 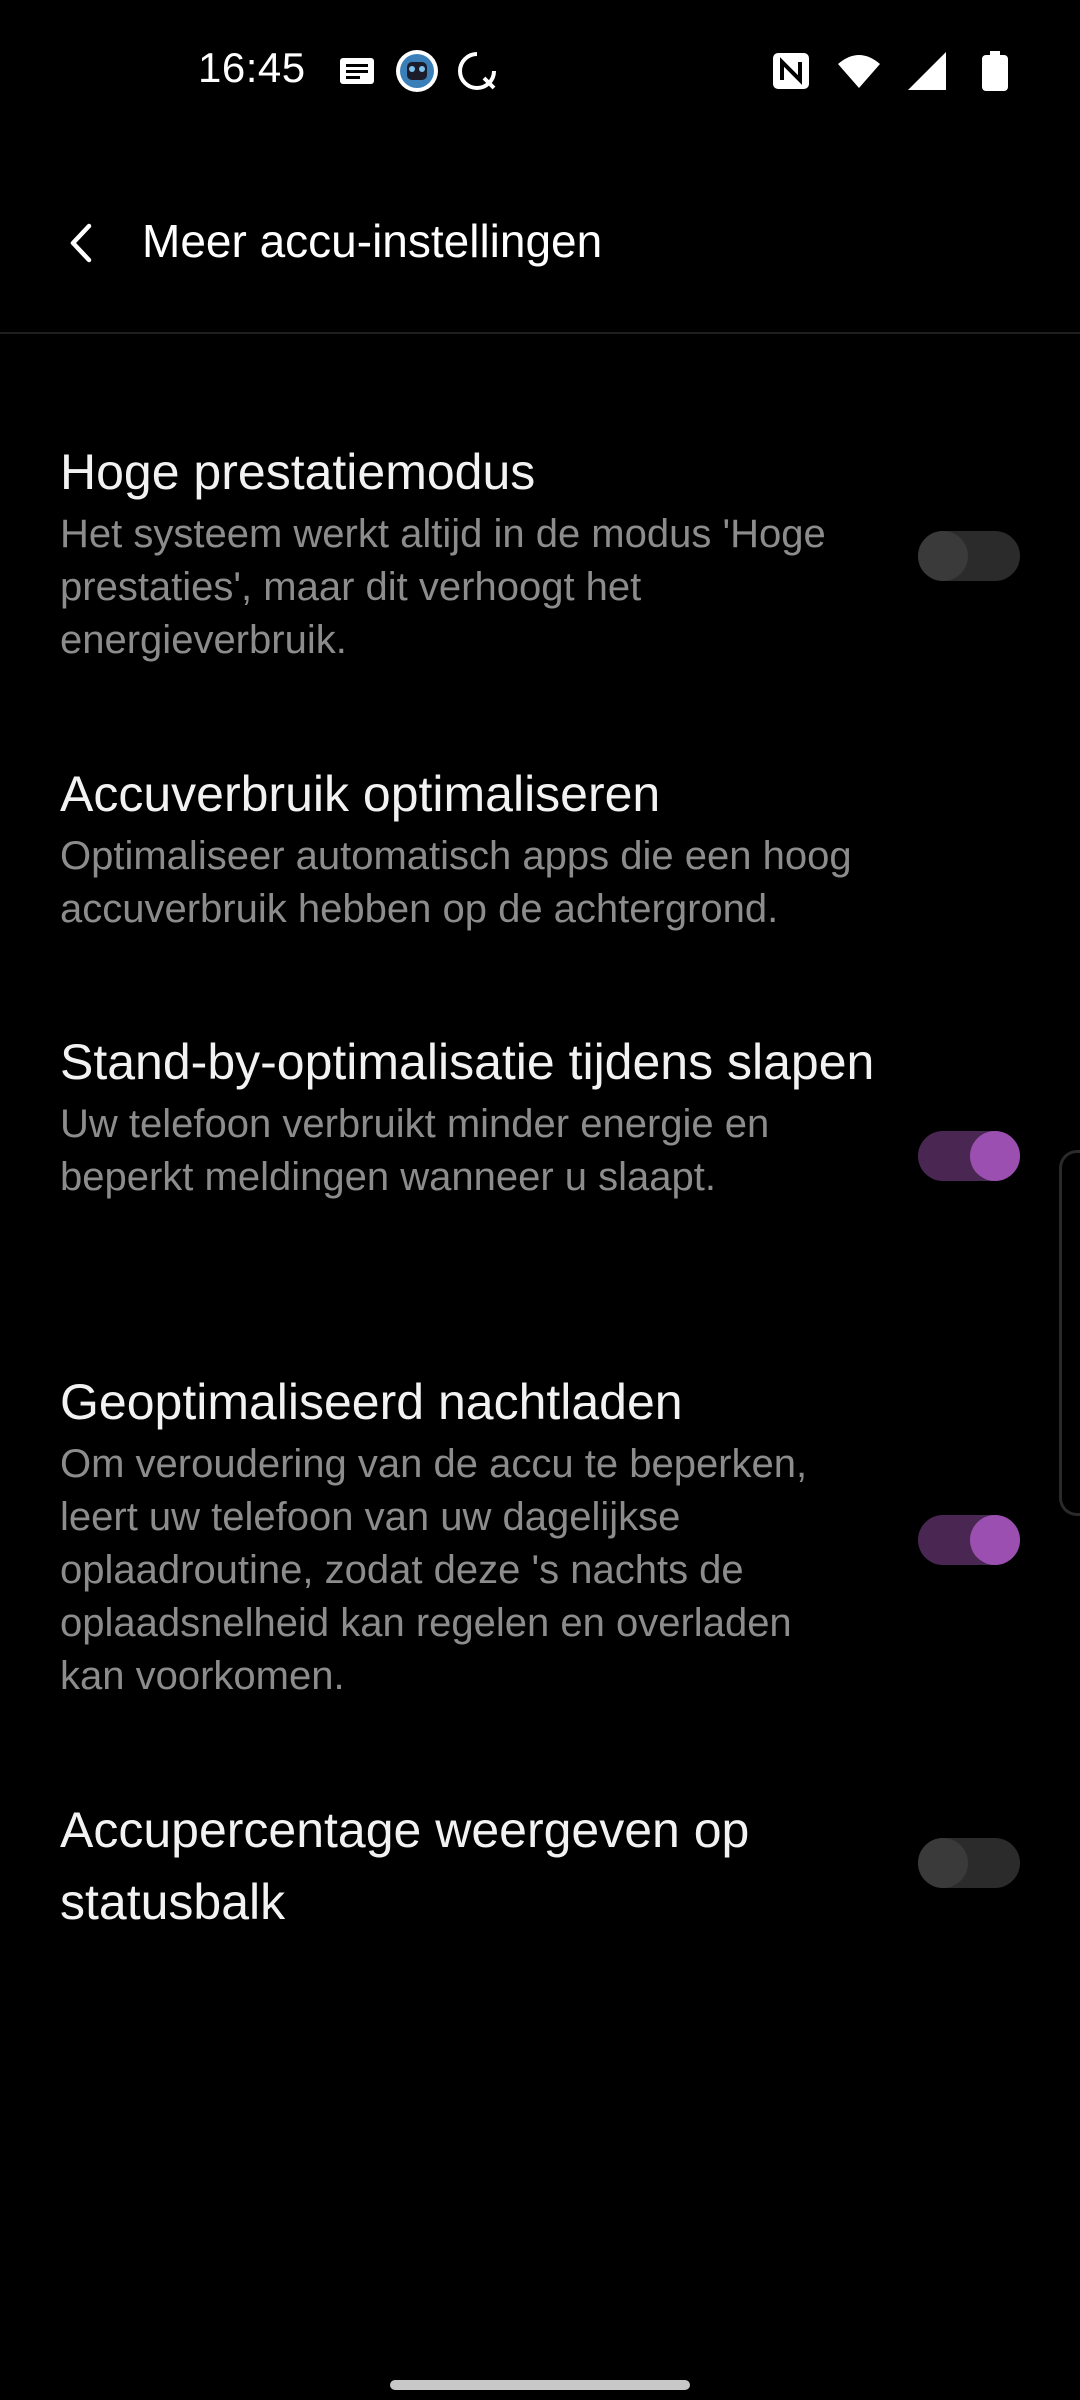 I want to click on gesture-navigation-bar, so click(x=540, y=2385).